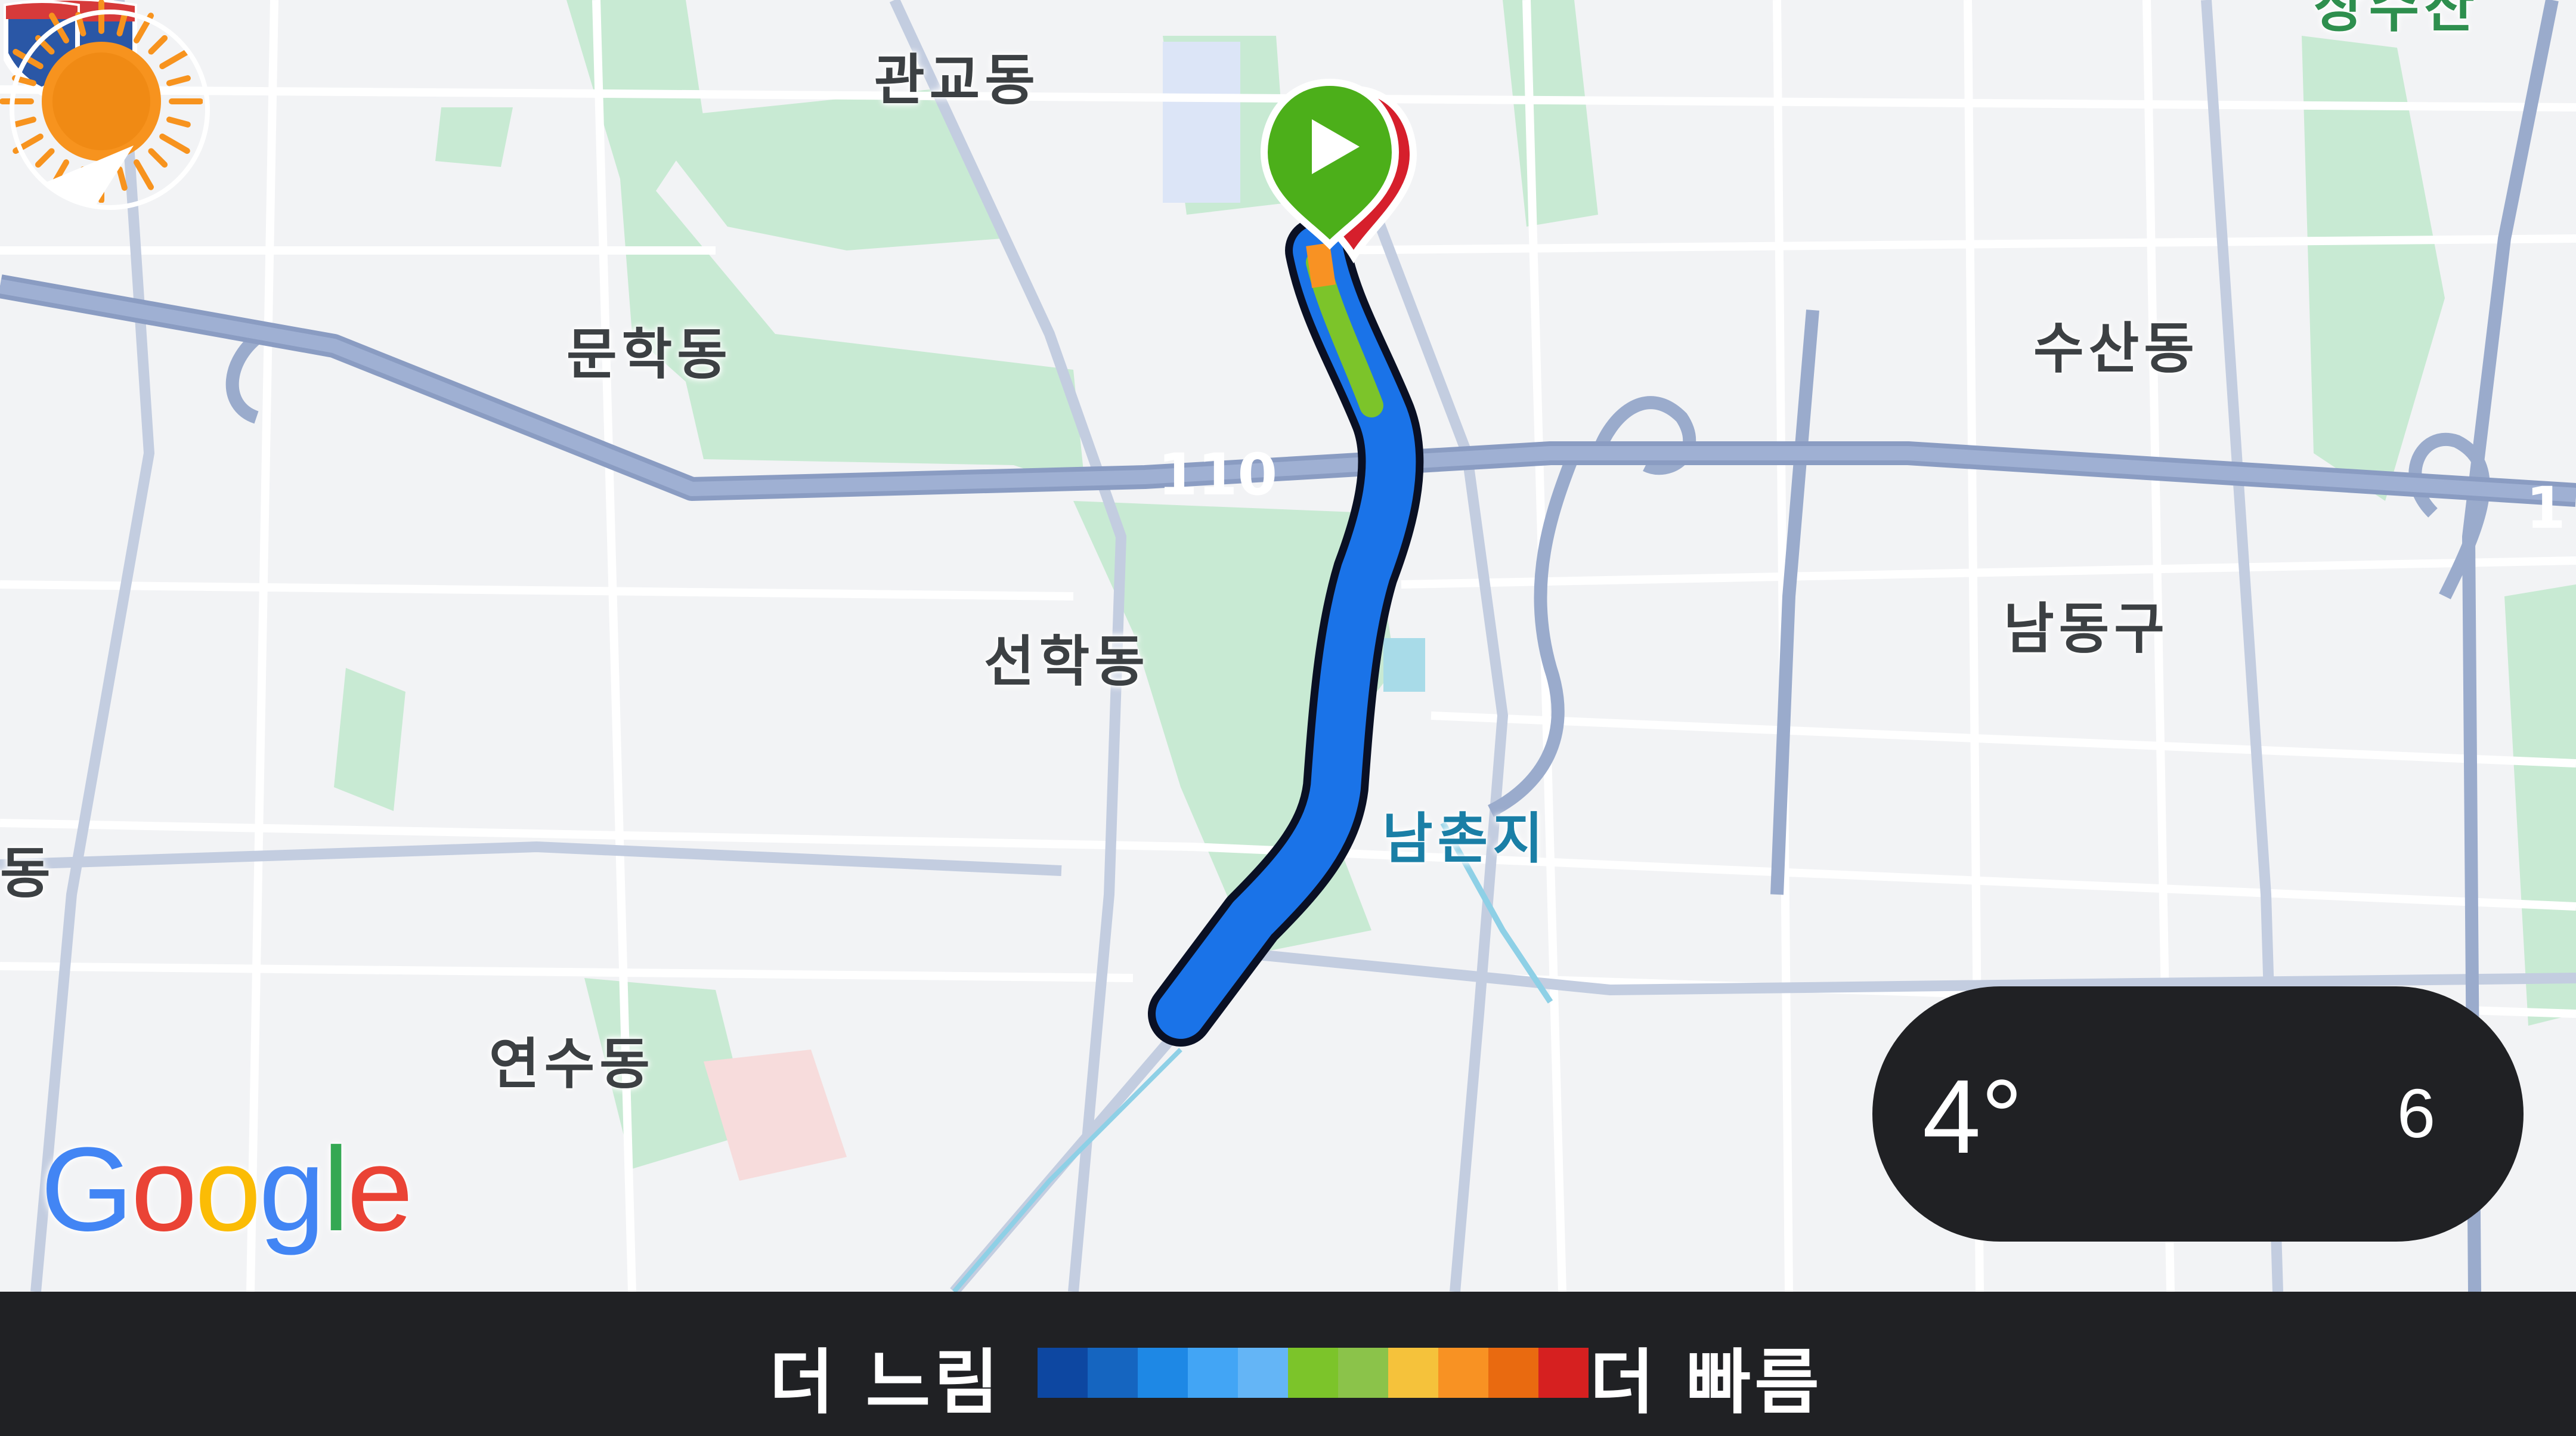 The image size is (2576, 1436). I want to click on place-label-namdong: 남동구, so click(2087, 629).